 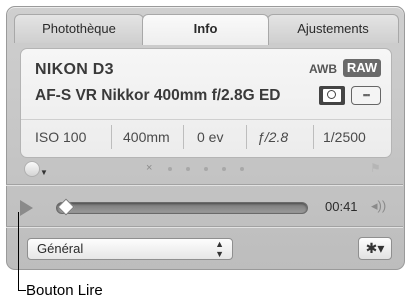 I want to click on playback-time: 00:41, so click(x=341, y=206).